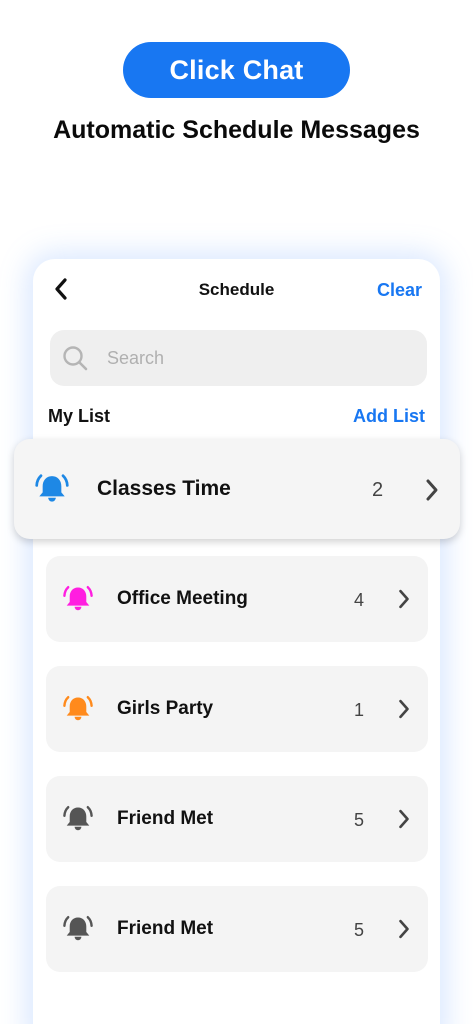 This screenshot has height=1024, width=473. I want to click on search-bar, so click(238, 358).